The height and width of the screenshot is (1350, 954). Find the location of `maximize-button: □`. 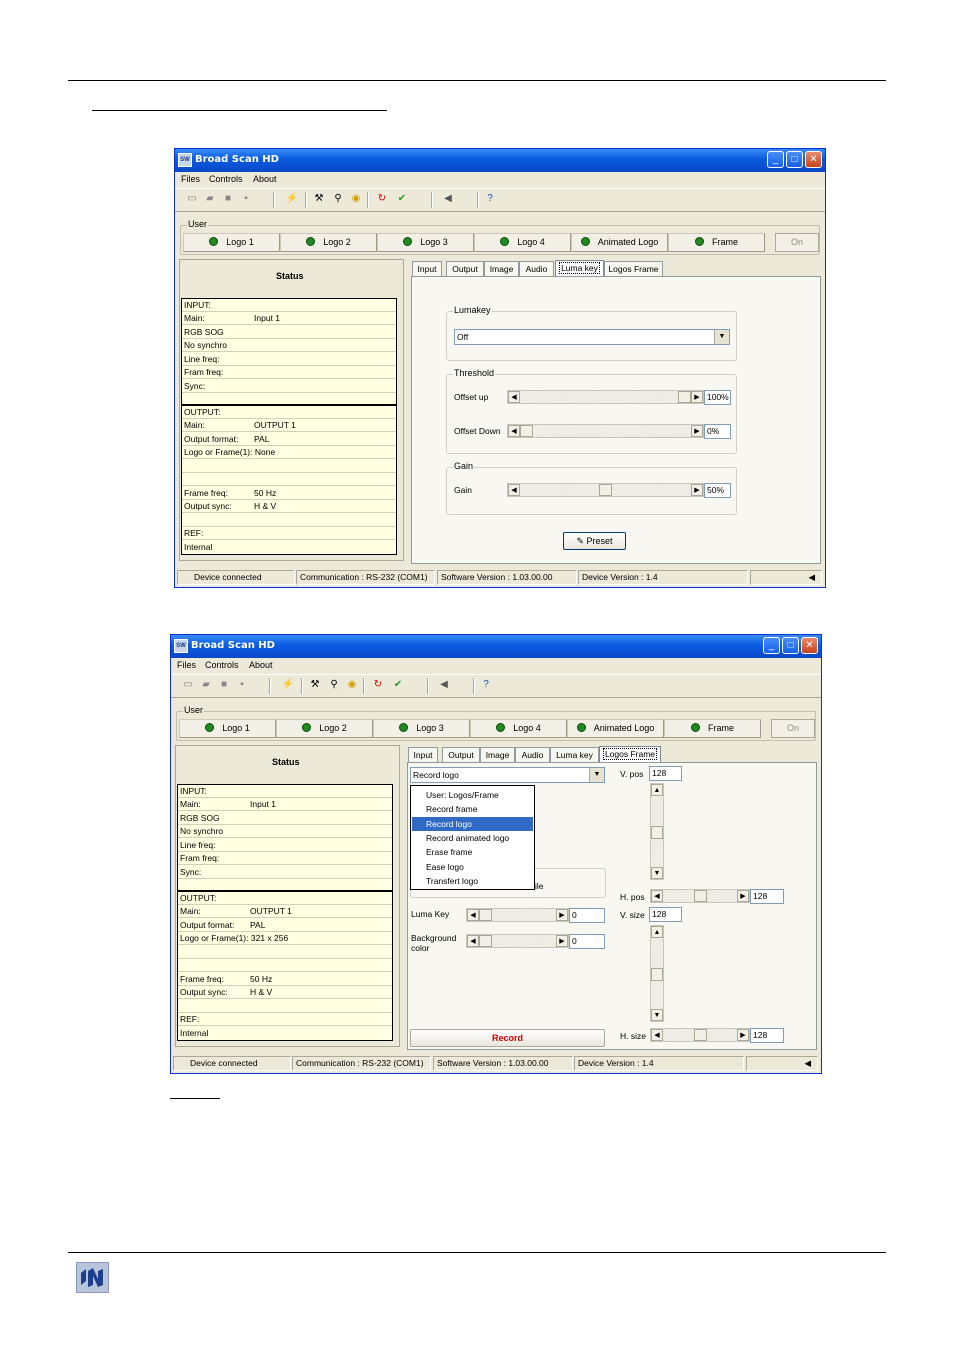

maximize-button: □ is located at coordinates (790, 645).